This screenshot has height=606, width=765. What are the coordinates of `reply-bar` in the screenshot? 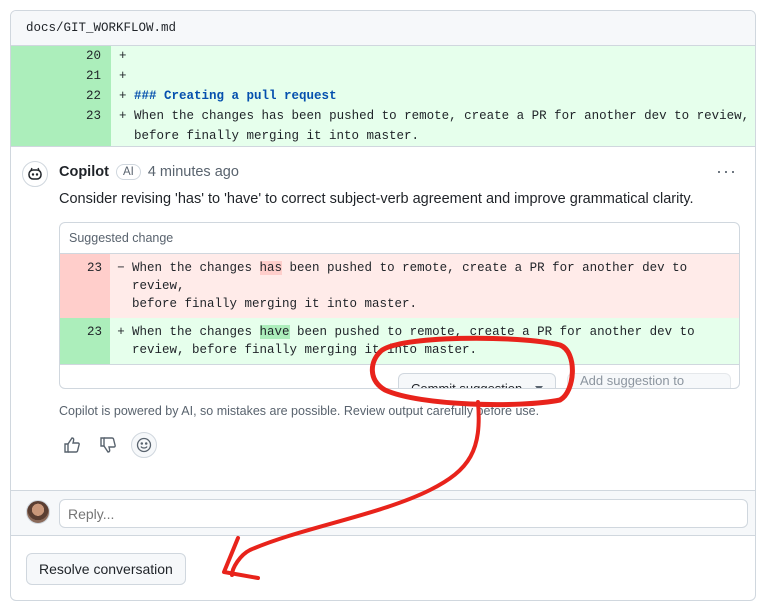 It's located at (383, 513).